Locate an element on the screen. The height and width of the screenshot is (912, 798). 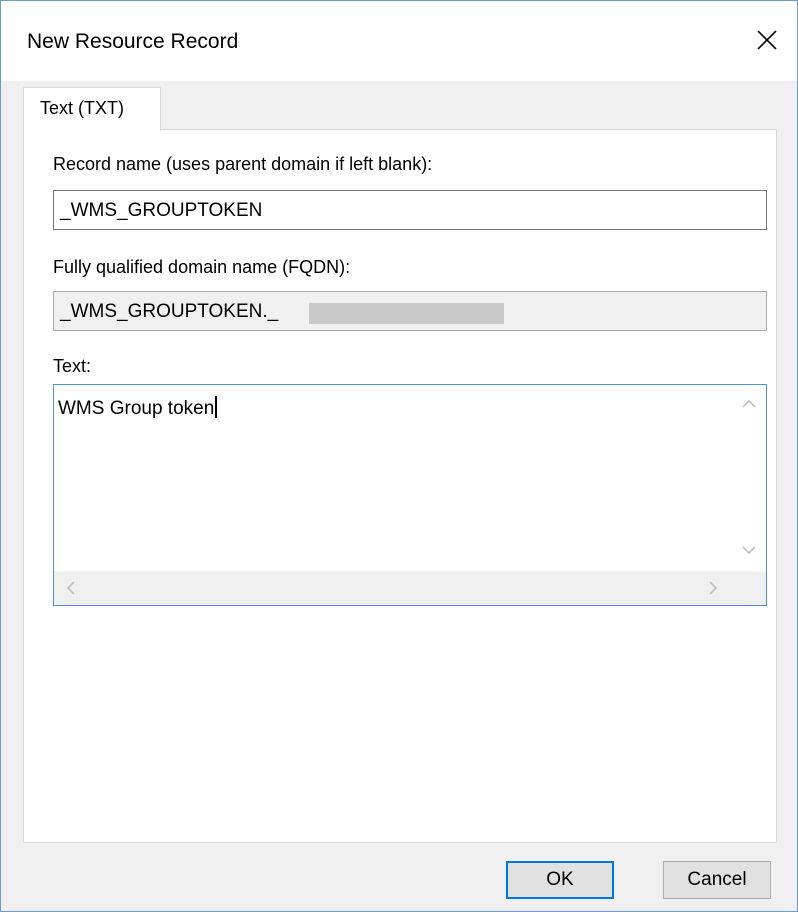
vertical-scrollbar is located at coordinates (749, 478).